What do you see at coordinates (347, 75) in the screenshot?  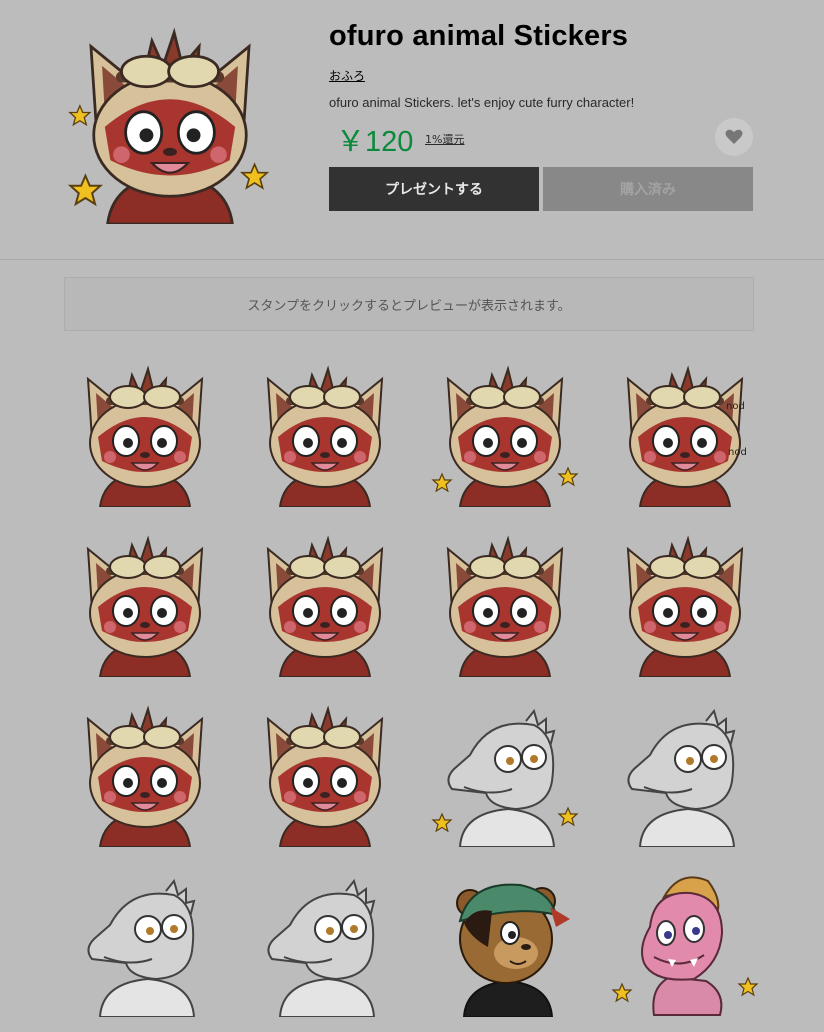 I see `author-link: おふろ` at bounding box center [347, 75].